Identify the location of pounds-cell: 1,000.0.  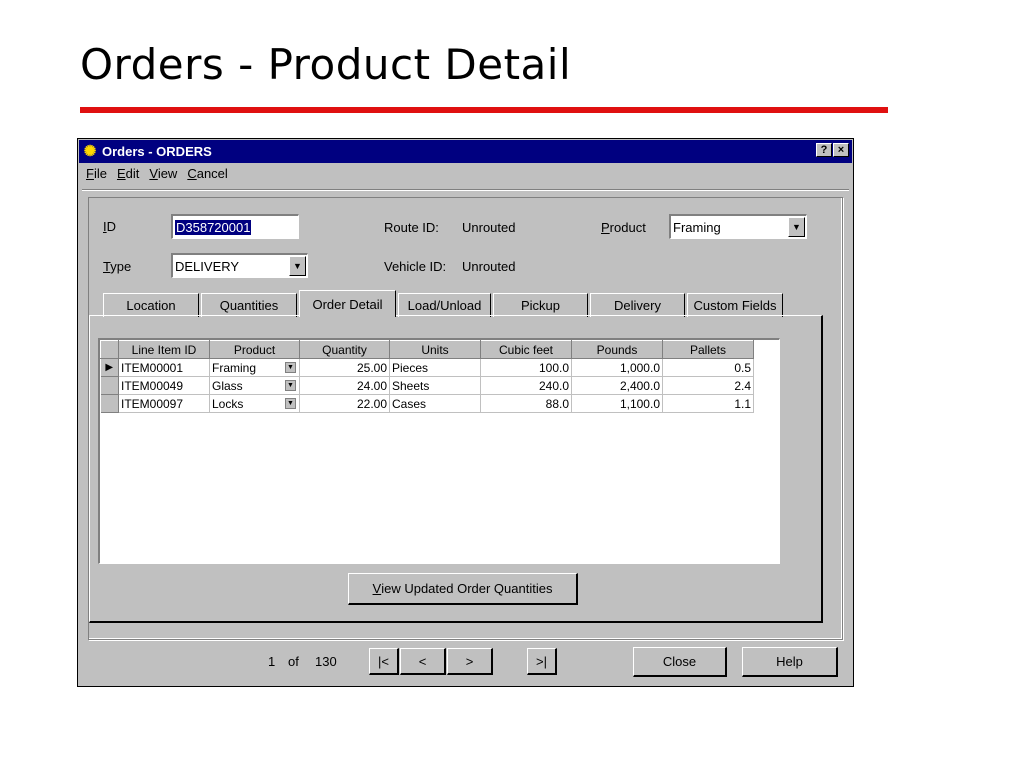
(617, 367).